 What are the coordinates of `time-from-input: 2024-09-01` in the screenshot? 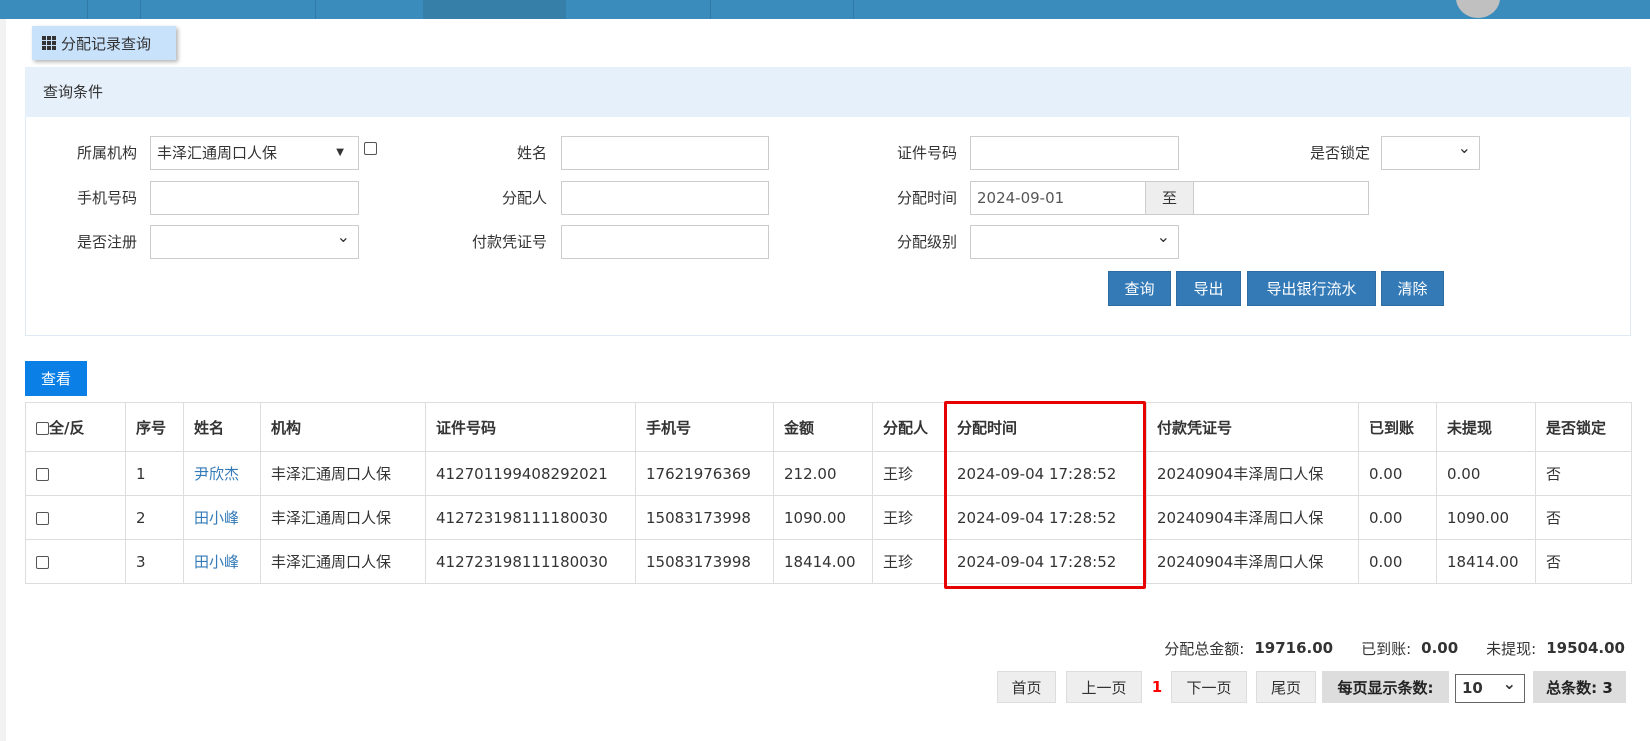 It's located at (1058, 198).